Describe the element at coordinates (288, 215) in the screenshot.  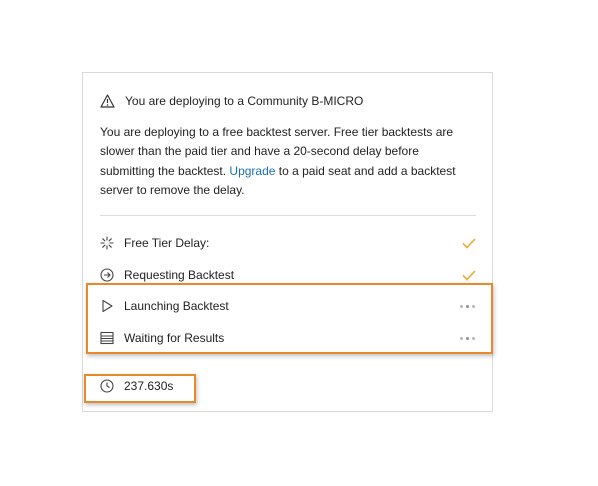
I see `divider` at that location.